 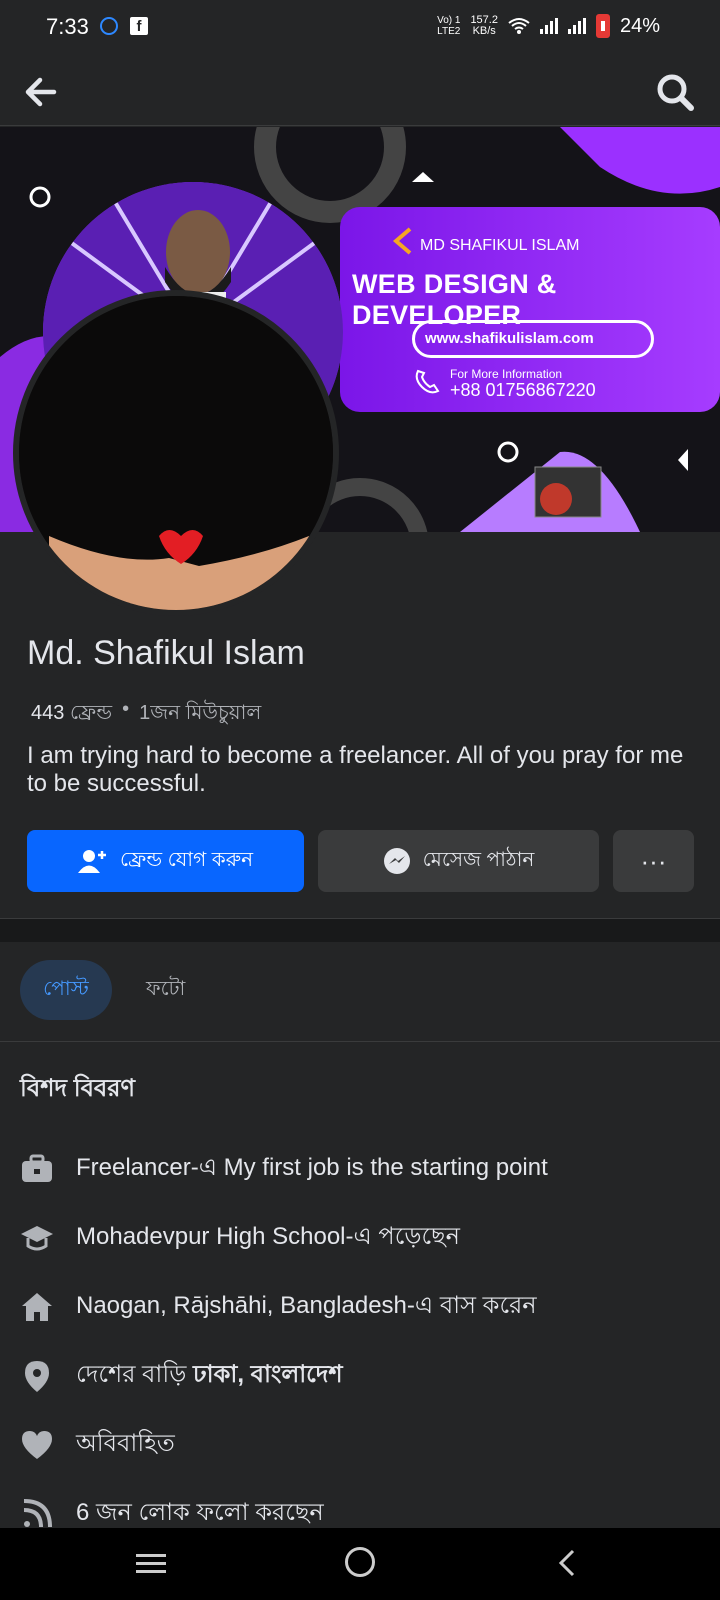 What do you see at coordinates (240, 1238) in the screenshot?
I see `detail-education: Mohadevpur High School-এ পড়েছেন` at bounding box center [240, 1238].